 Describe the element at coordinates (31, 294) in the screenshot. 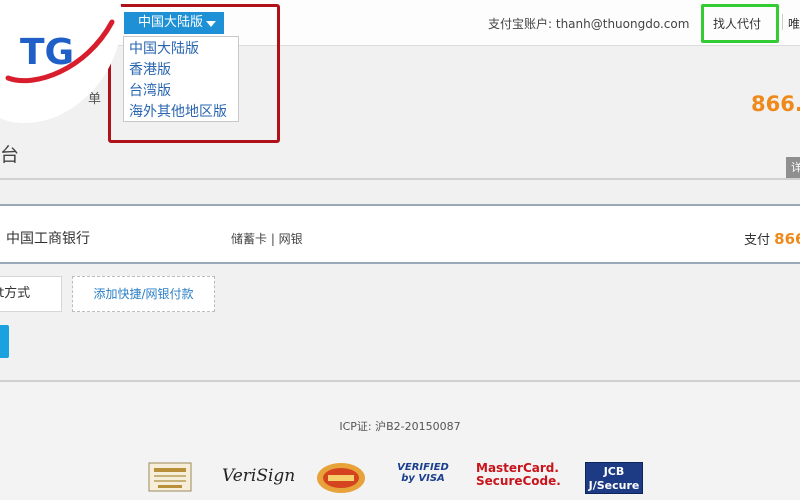

I see `other-method-button: t方式` at that location.